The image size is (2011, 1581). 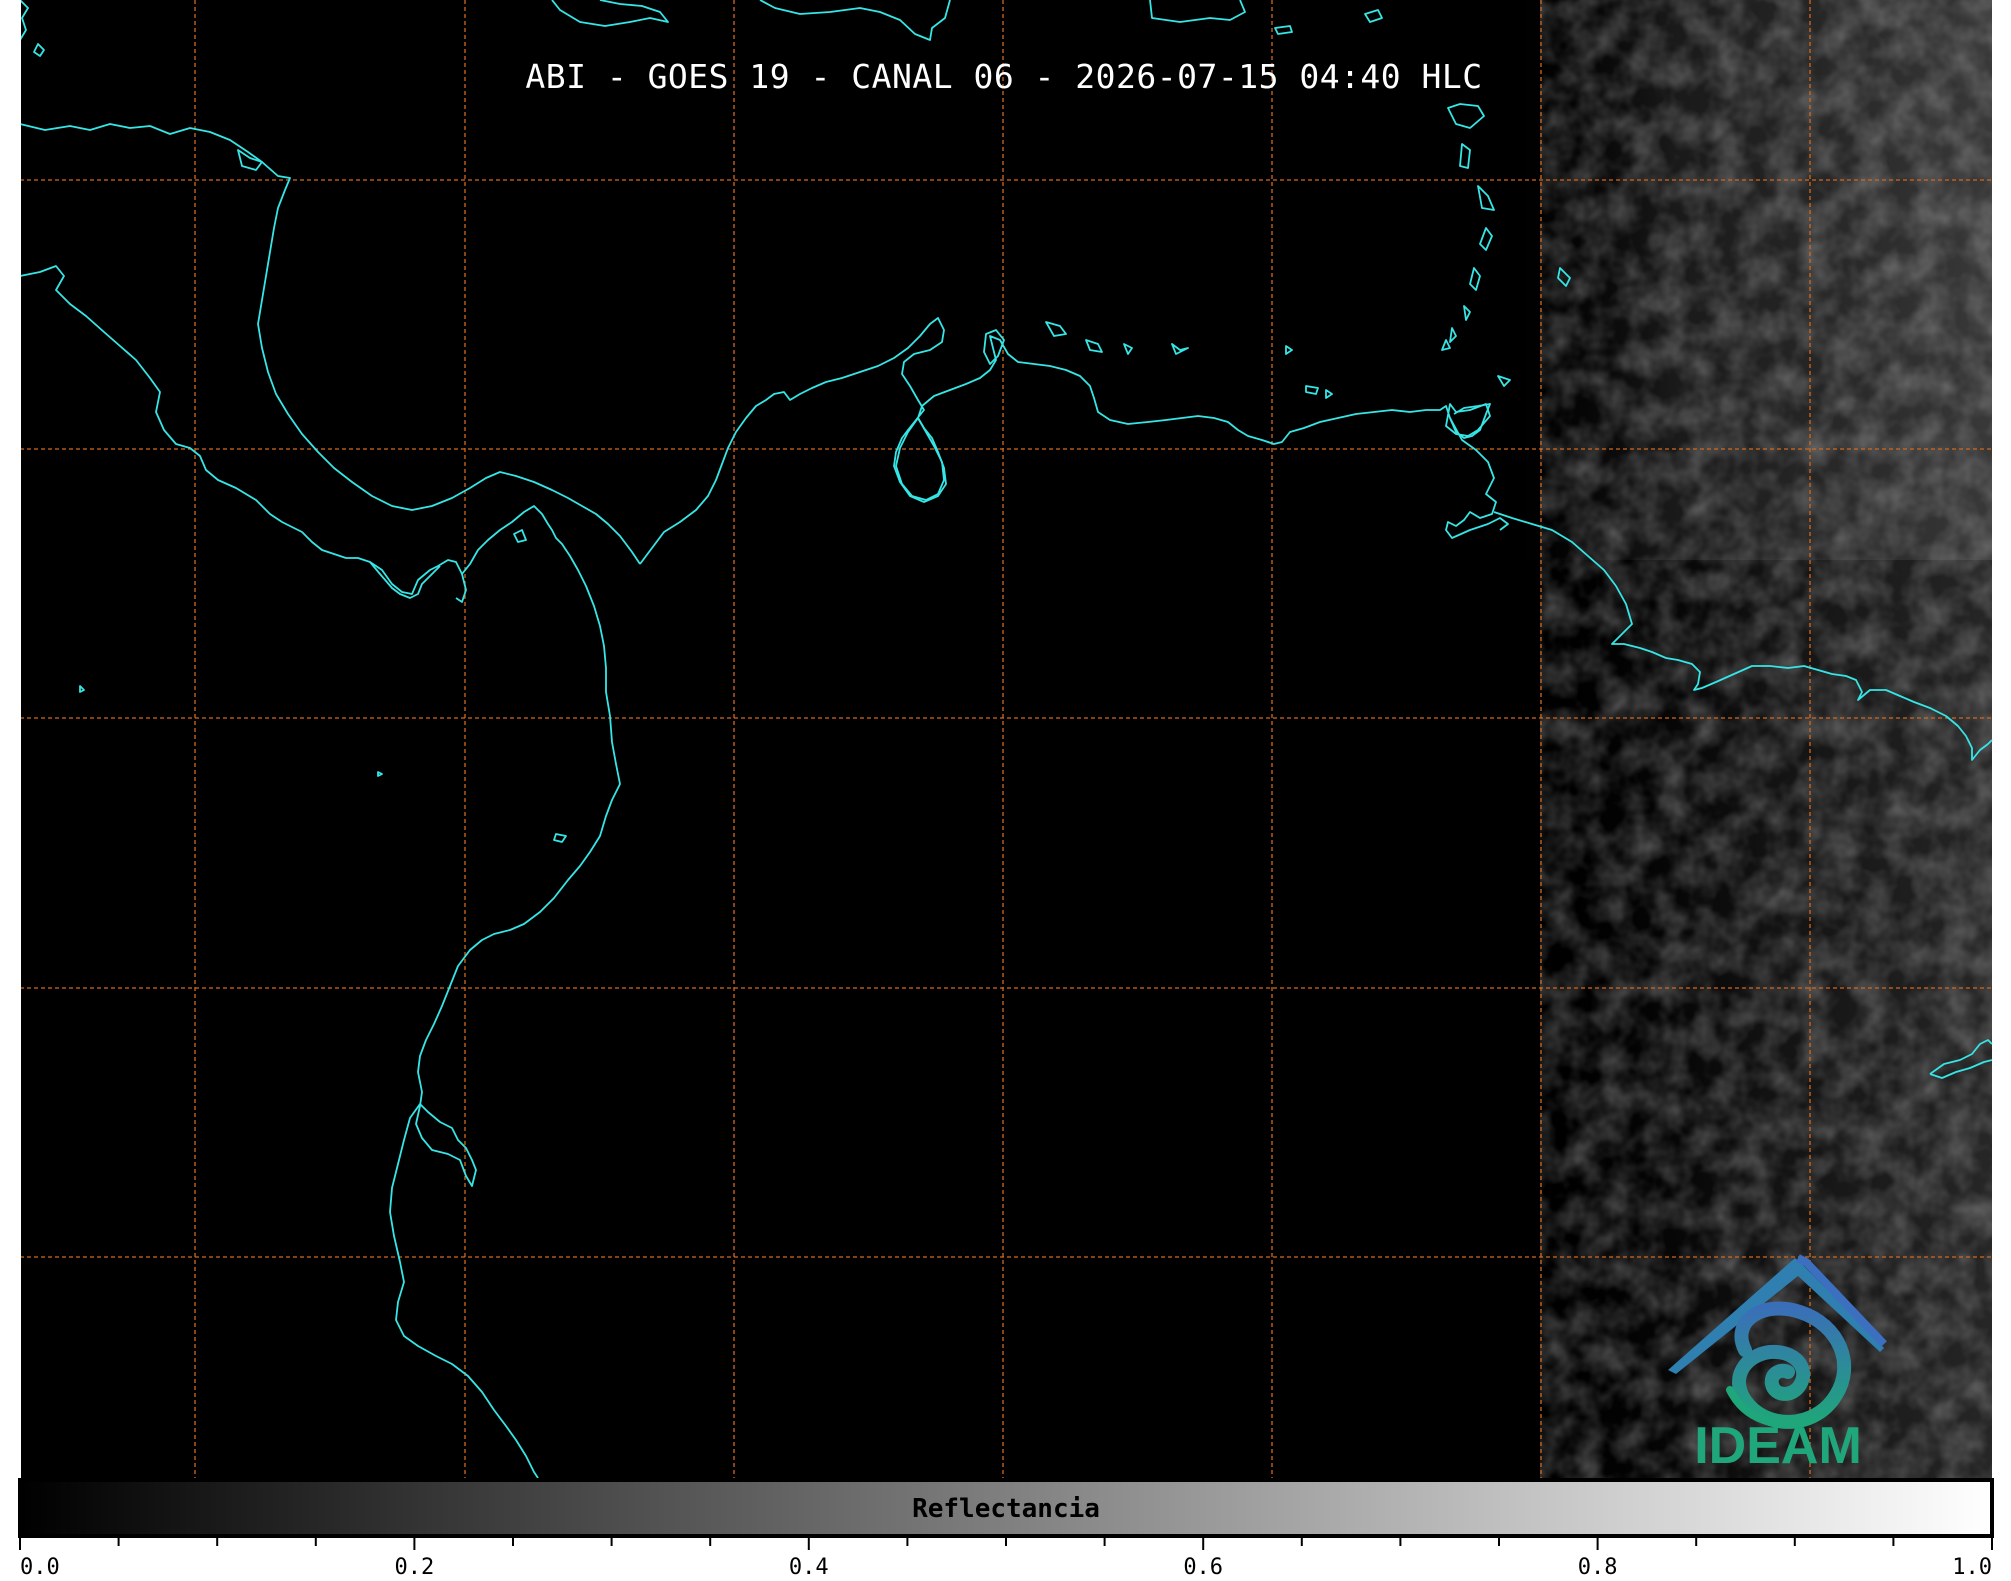 I want to click on colorbar-tick-label: 0.8, so click(x=1598, y=1566).